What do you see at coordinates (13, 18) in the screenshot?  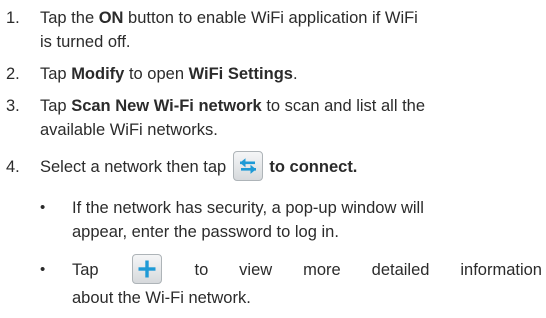 I see `step-number: 1.` at bounding box center [13, 18].